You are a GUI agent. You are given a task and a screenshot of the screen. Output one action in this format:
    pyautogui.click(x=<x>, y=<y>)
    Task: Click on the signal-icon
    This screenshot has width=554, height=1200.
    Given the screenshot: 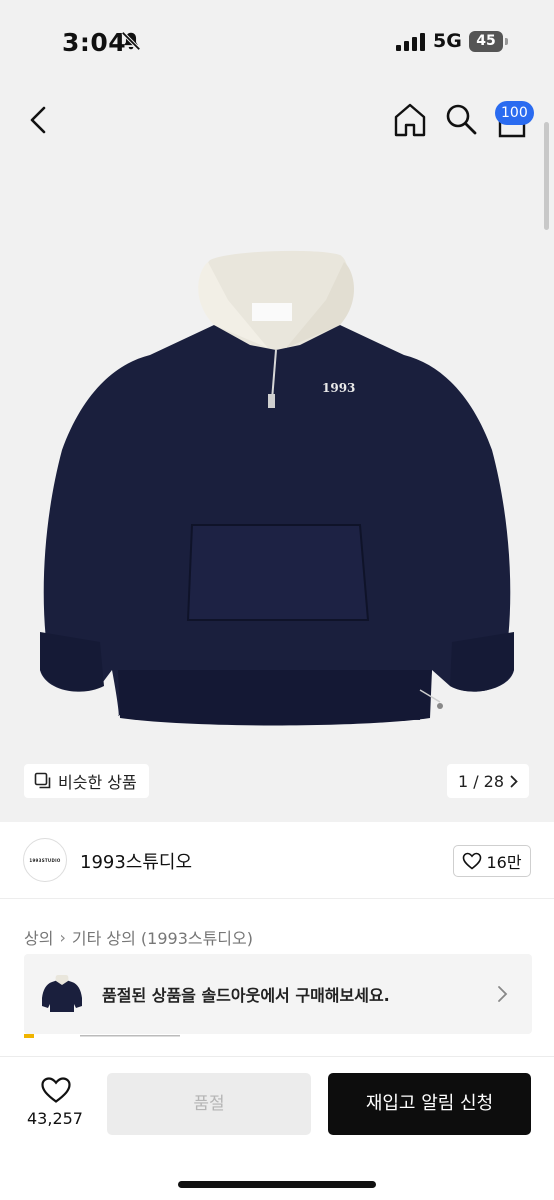 What is the action you would take?
    pyautogui.click(x=410, y=42)
    